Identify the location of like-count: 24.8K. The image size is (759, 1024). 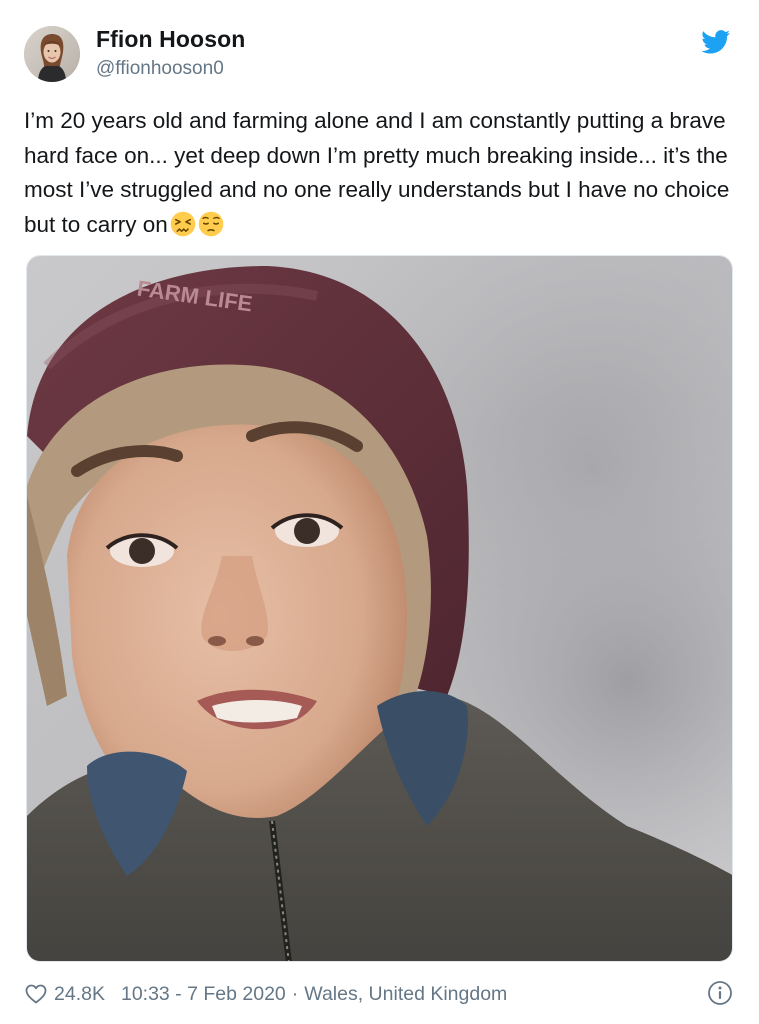
(79, 994).